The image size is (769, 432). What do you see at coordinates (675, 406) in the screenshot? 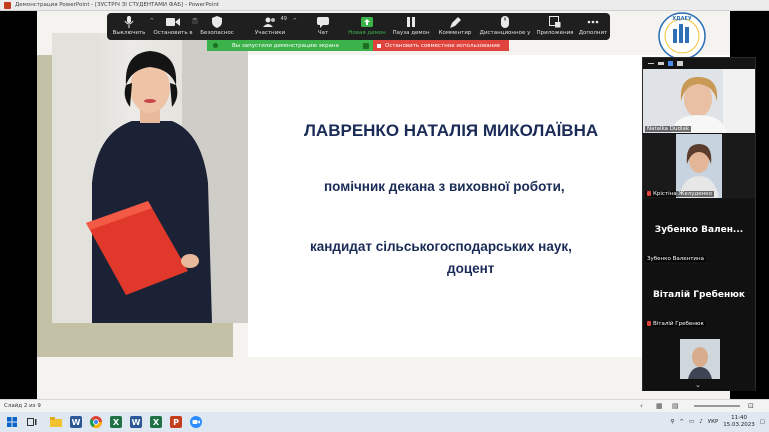
I see `slide-sorter-icon: ▤` at bounding box center [675, 406].